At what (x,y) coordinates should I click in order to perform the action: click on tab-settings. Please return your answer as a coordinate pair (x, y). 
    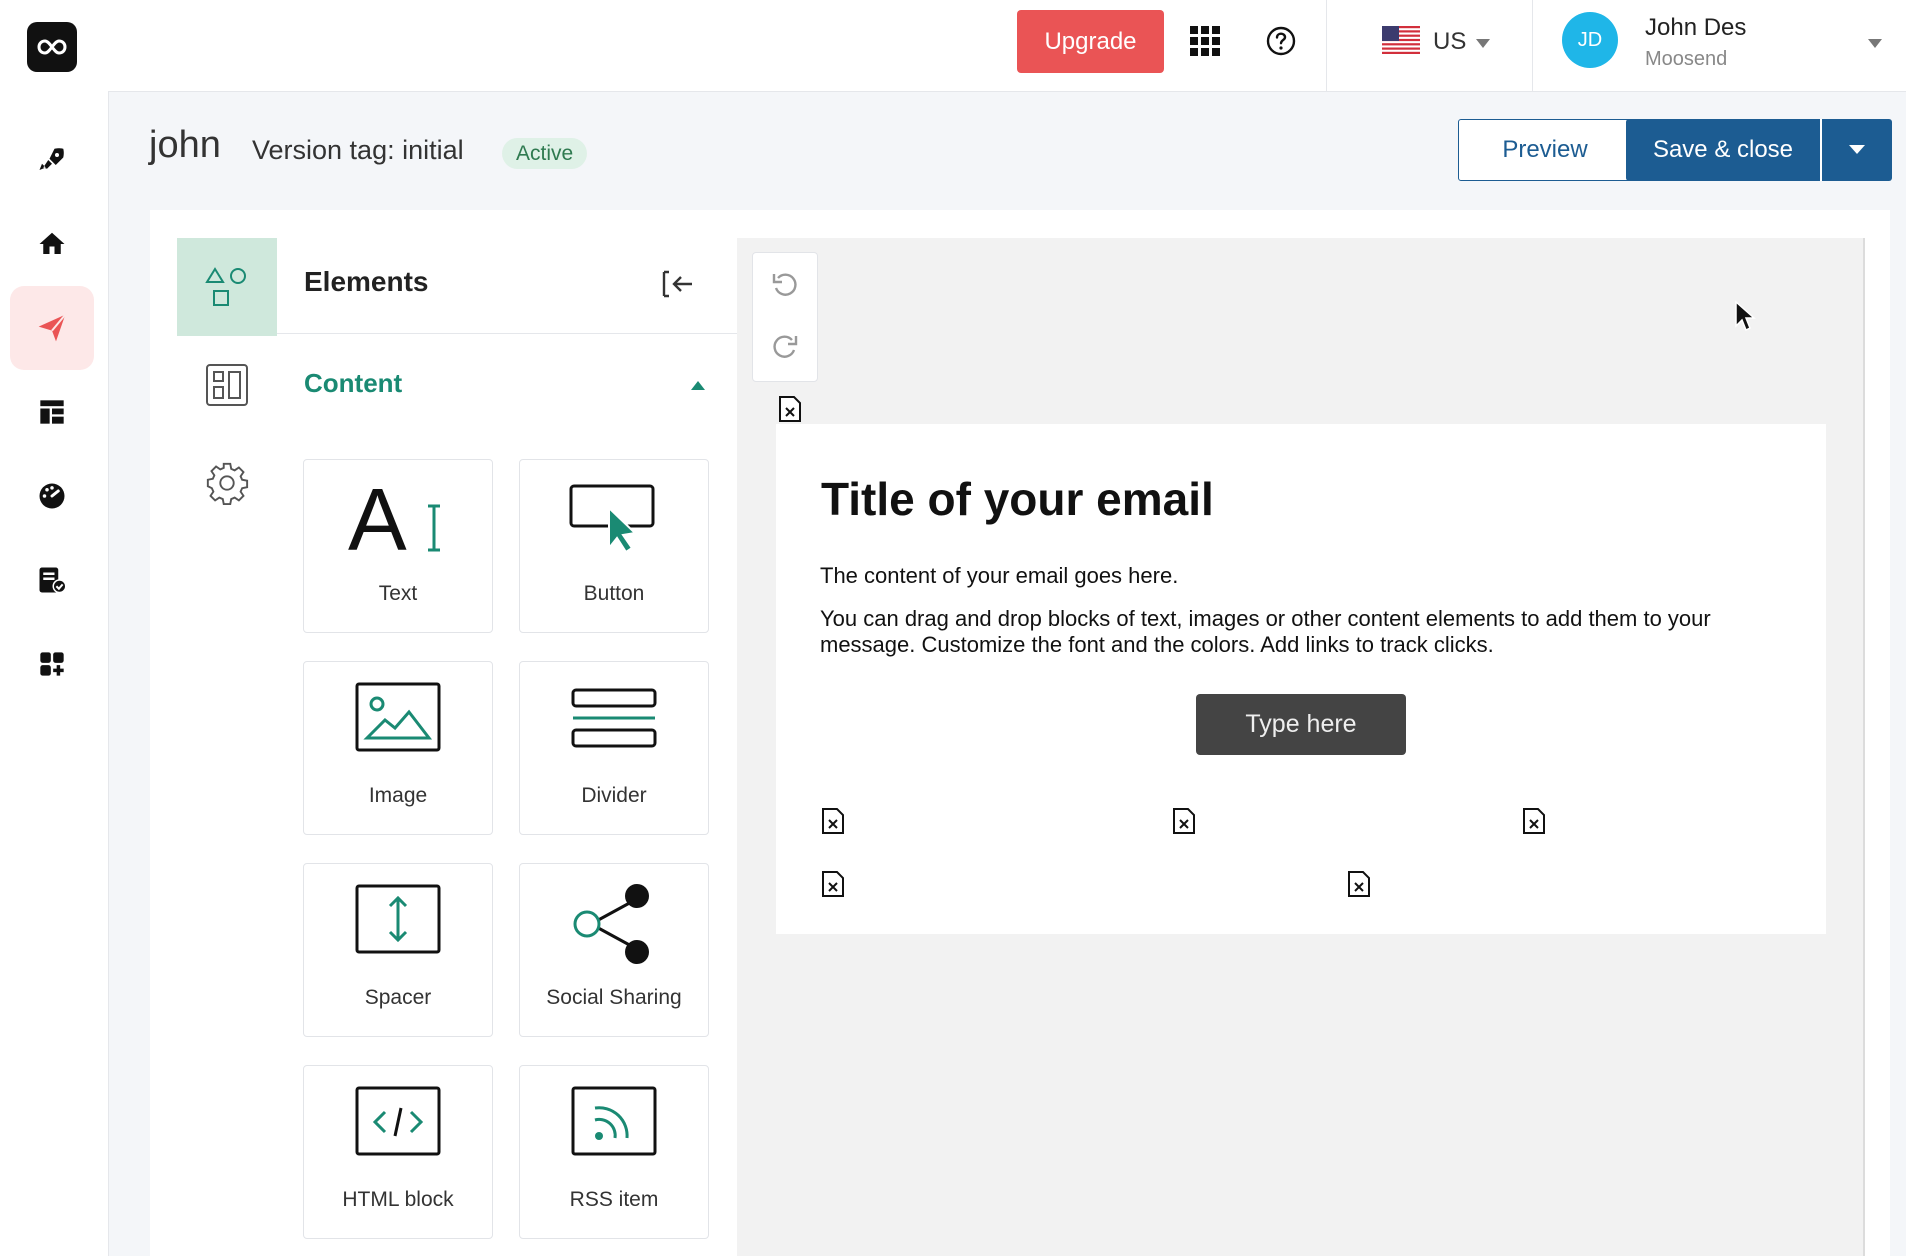
    Looking at the image, I should click on (227, 483).